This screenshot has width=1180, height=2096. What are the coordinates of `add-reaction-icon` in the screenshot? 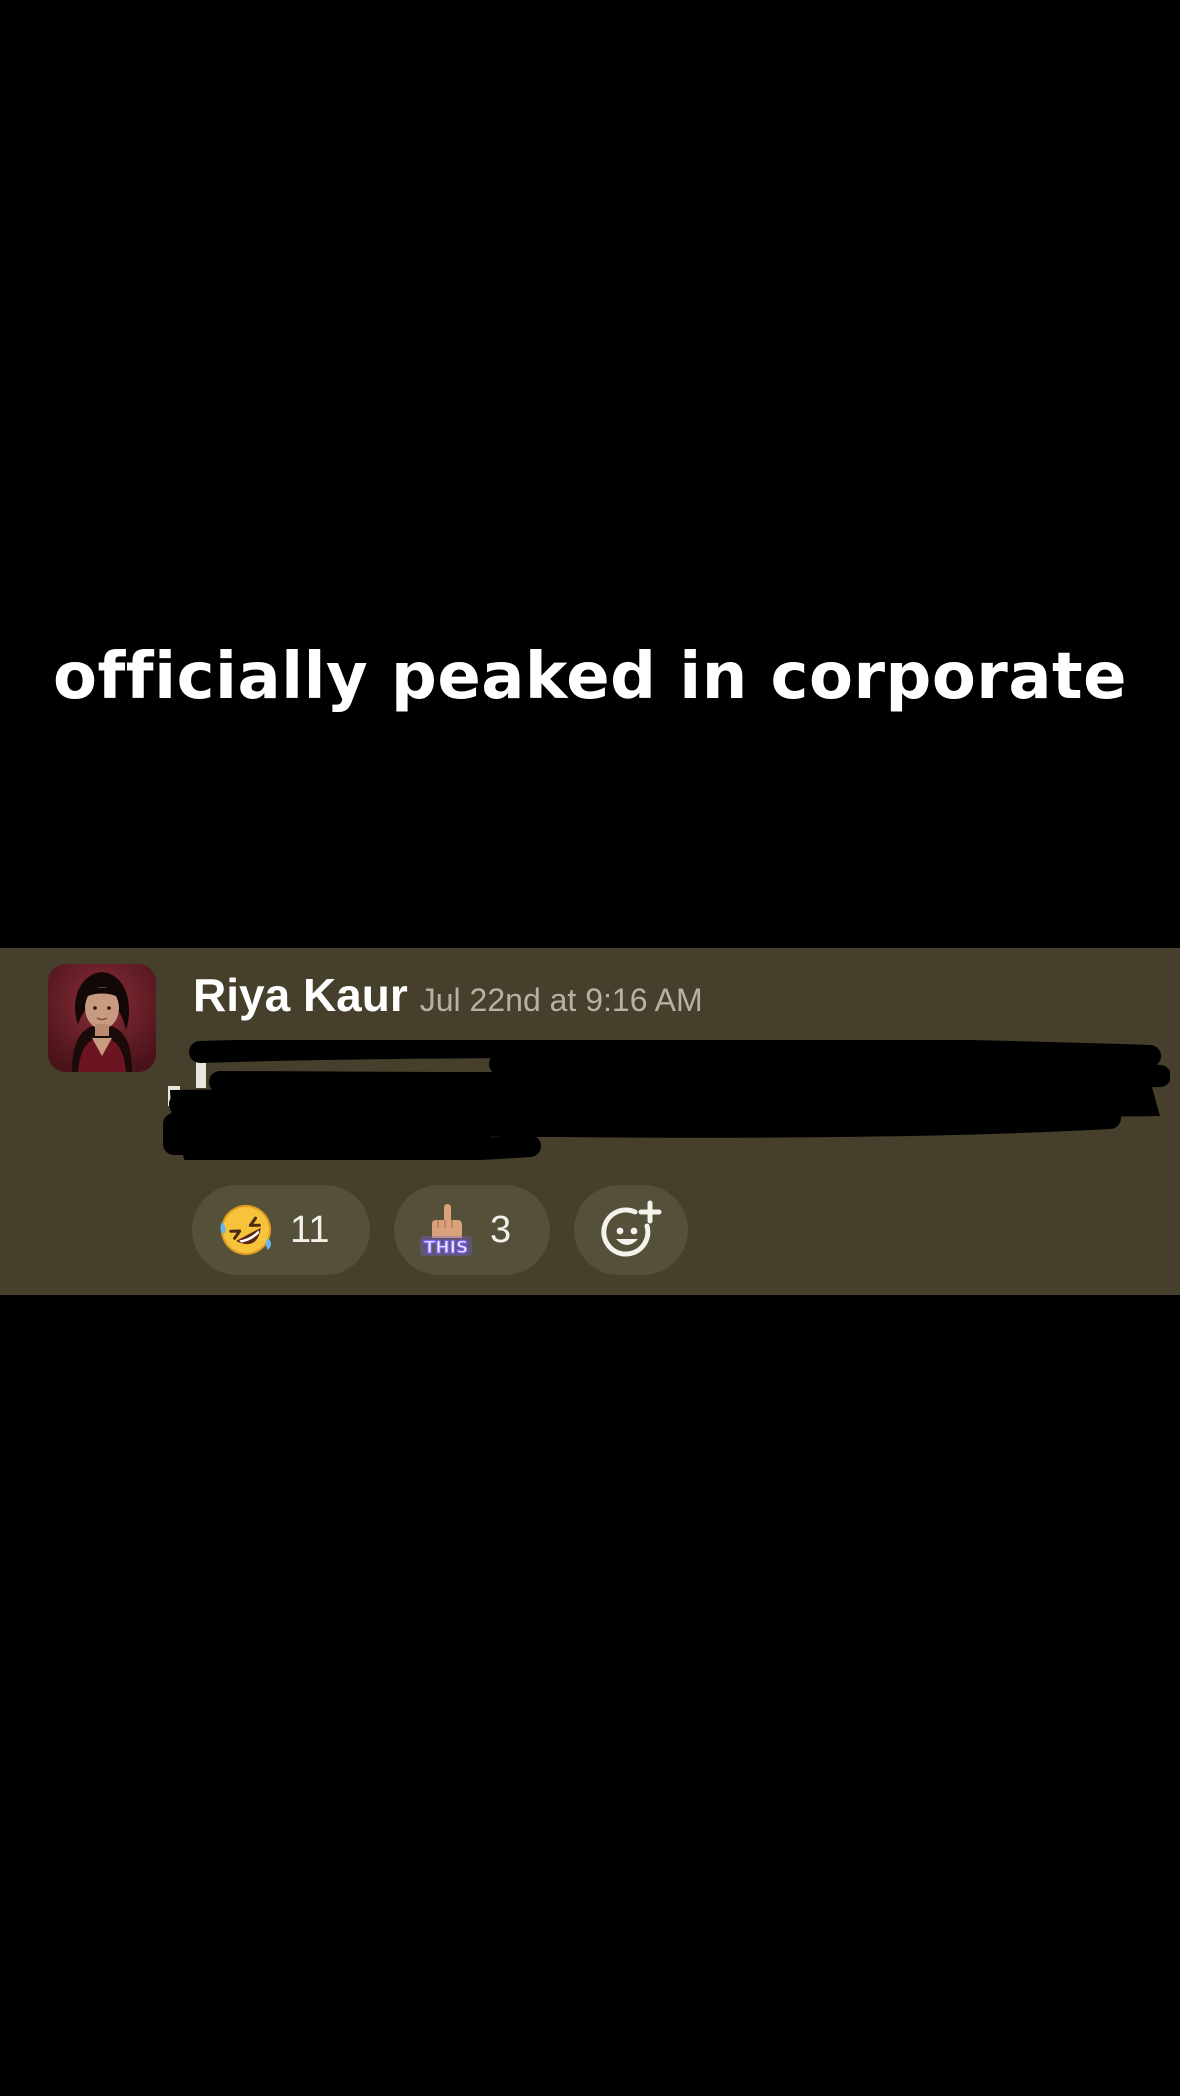 It's located at (631, 1228).